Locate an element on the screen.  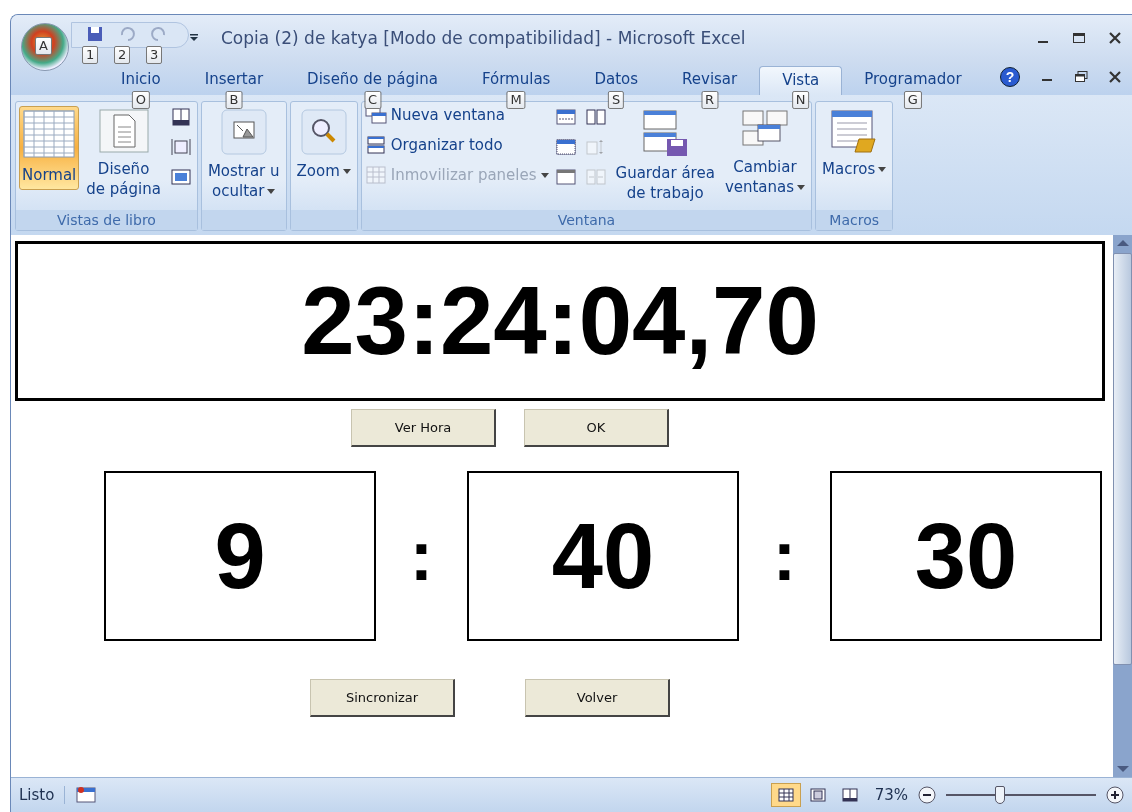
caret-icon is located at coordinates (544, 175).